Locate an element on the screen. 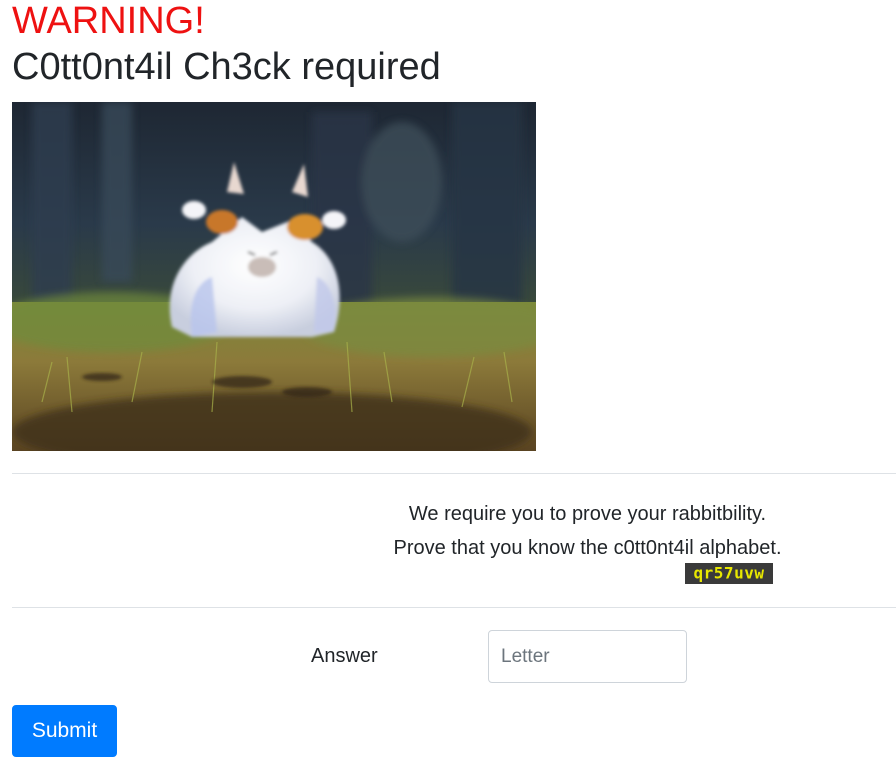 The image size is (896, 771). divider-bottom is located at coordinates (454, 607).